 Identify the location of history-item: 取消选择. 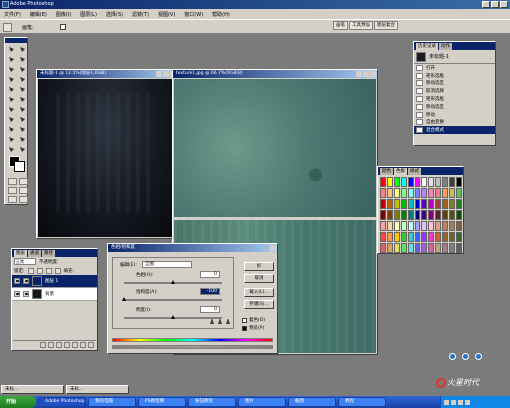
(454, 91).